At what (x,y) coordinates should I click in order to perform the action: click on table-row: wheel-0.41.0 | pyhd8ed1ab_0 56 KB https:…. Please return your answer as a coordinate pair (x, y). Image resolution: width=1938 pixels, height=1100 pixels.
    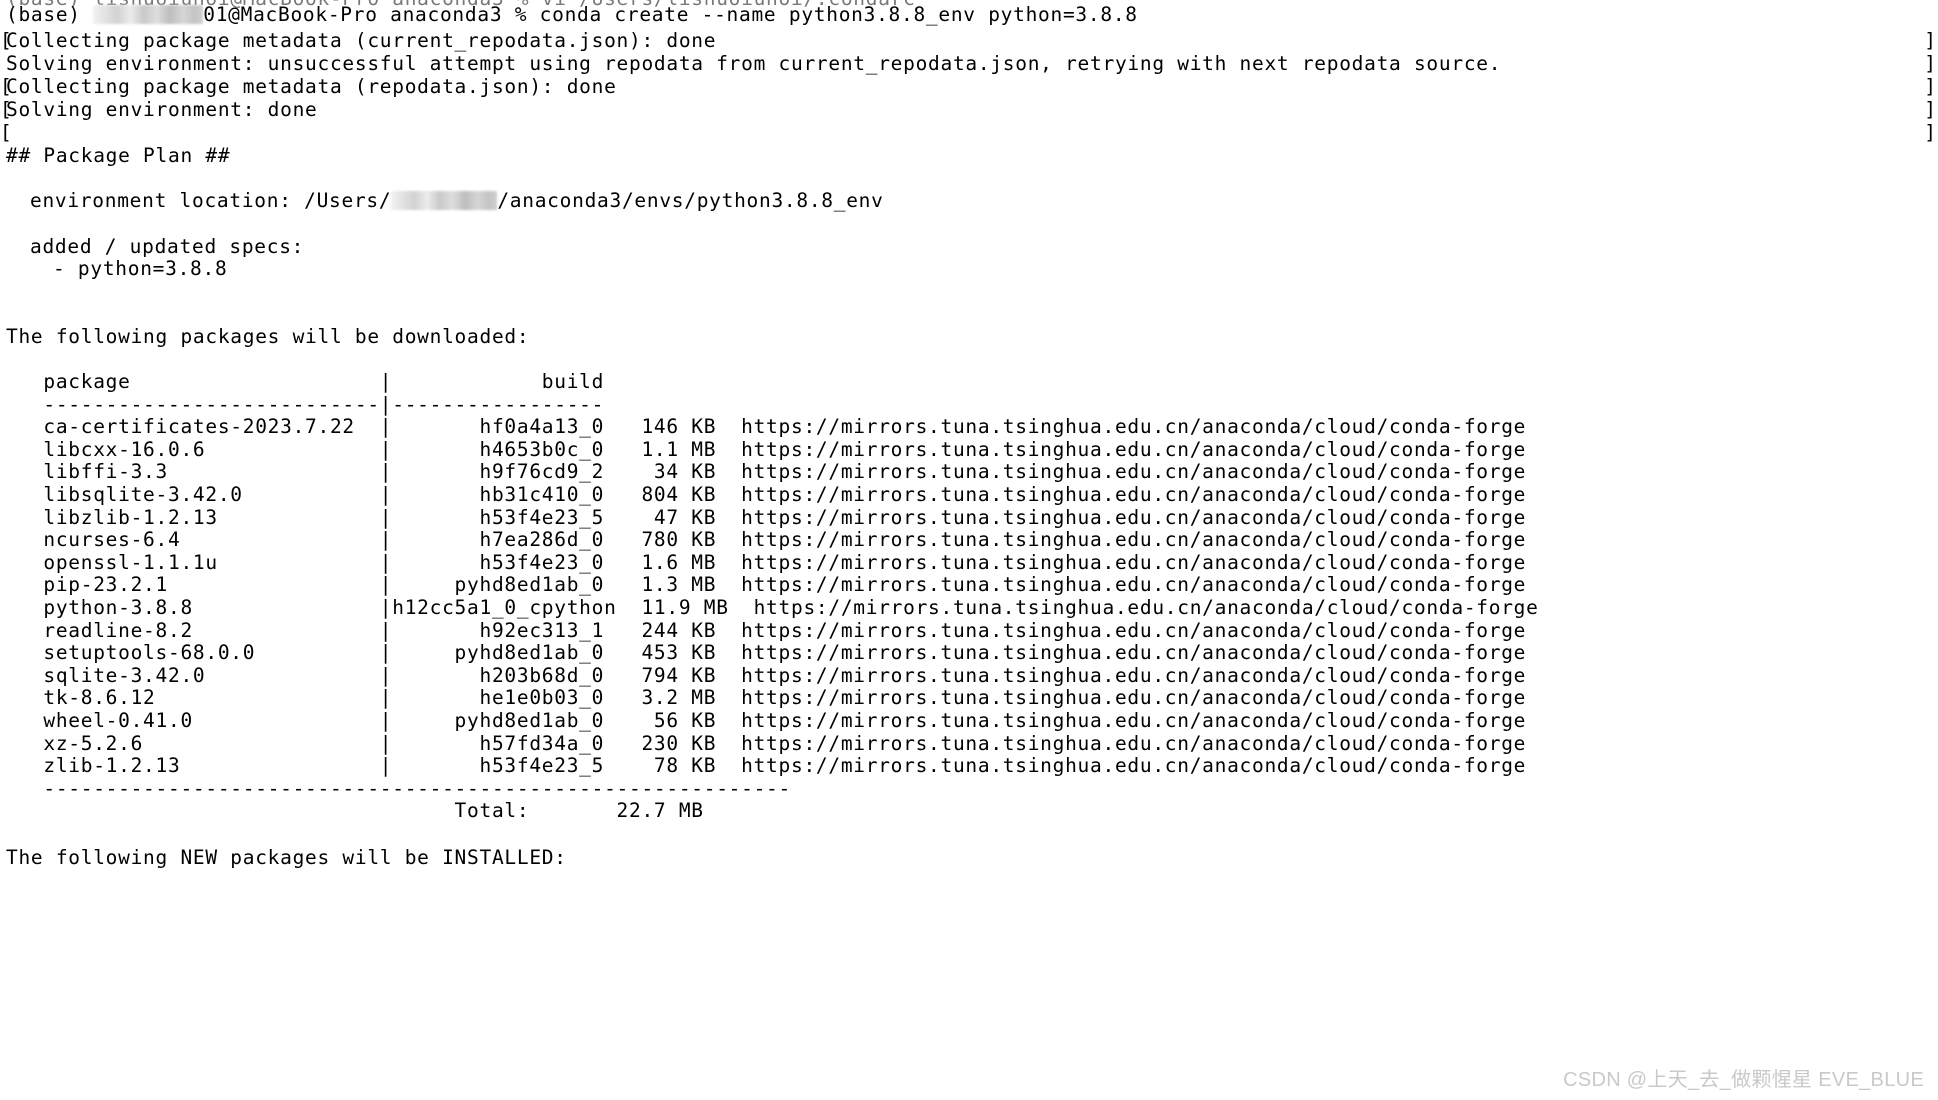
    Looking at the image, I should click on (766, 720).